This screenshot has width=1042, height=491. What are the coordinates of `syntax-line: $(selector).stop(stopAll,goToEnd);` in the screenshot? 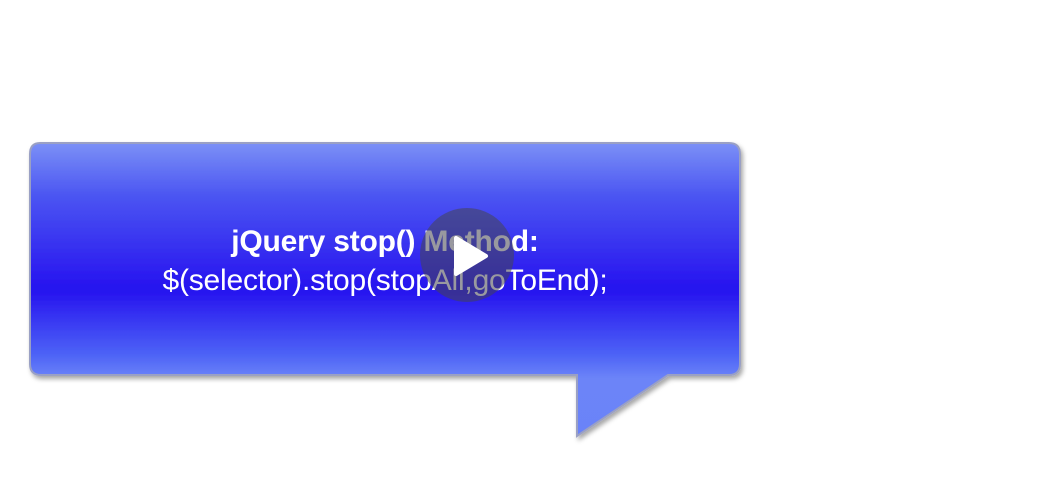 It's located at (385, 280).